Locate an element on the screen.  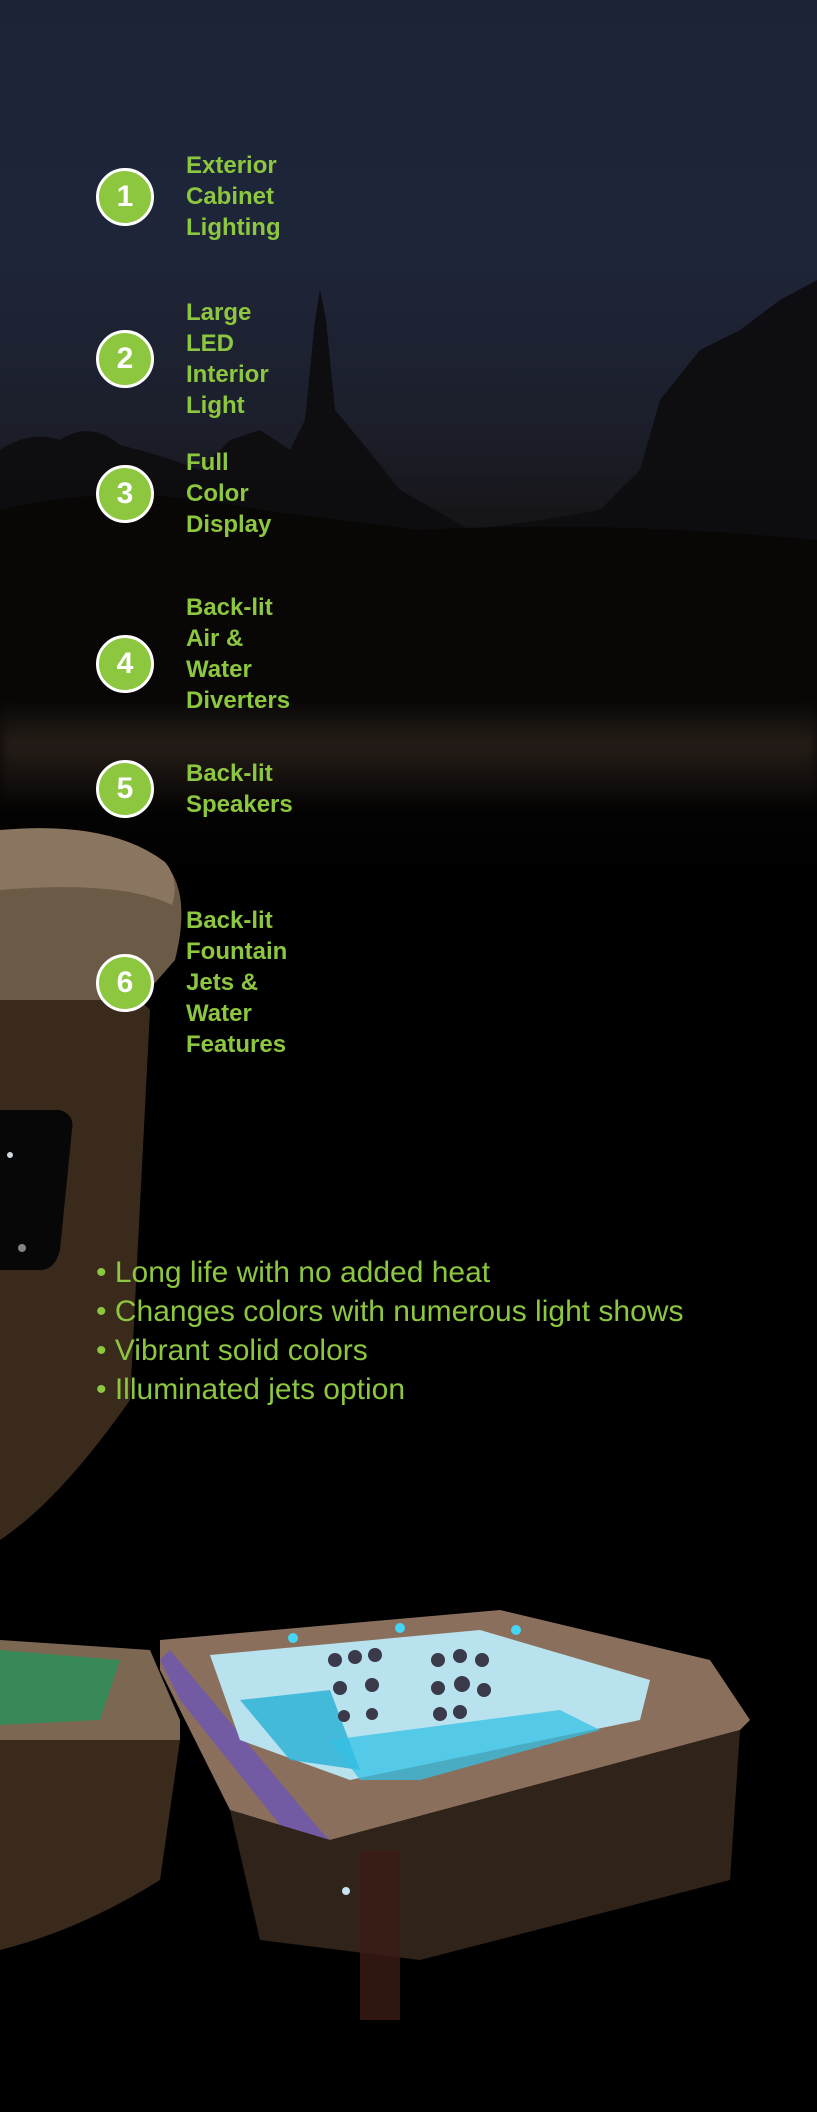
feature-label: Back-lit Fountain Jets & Water Features is located at coordinates (237, 982).